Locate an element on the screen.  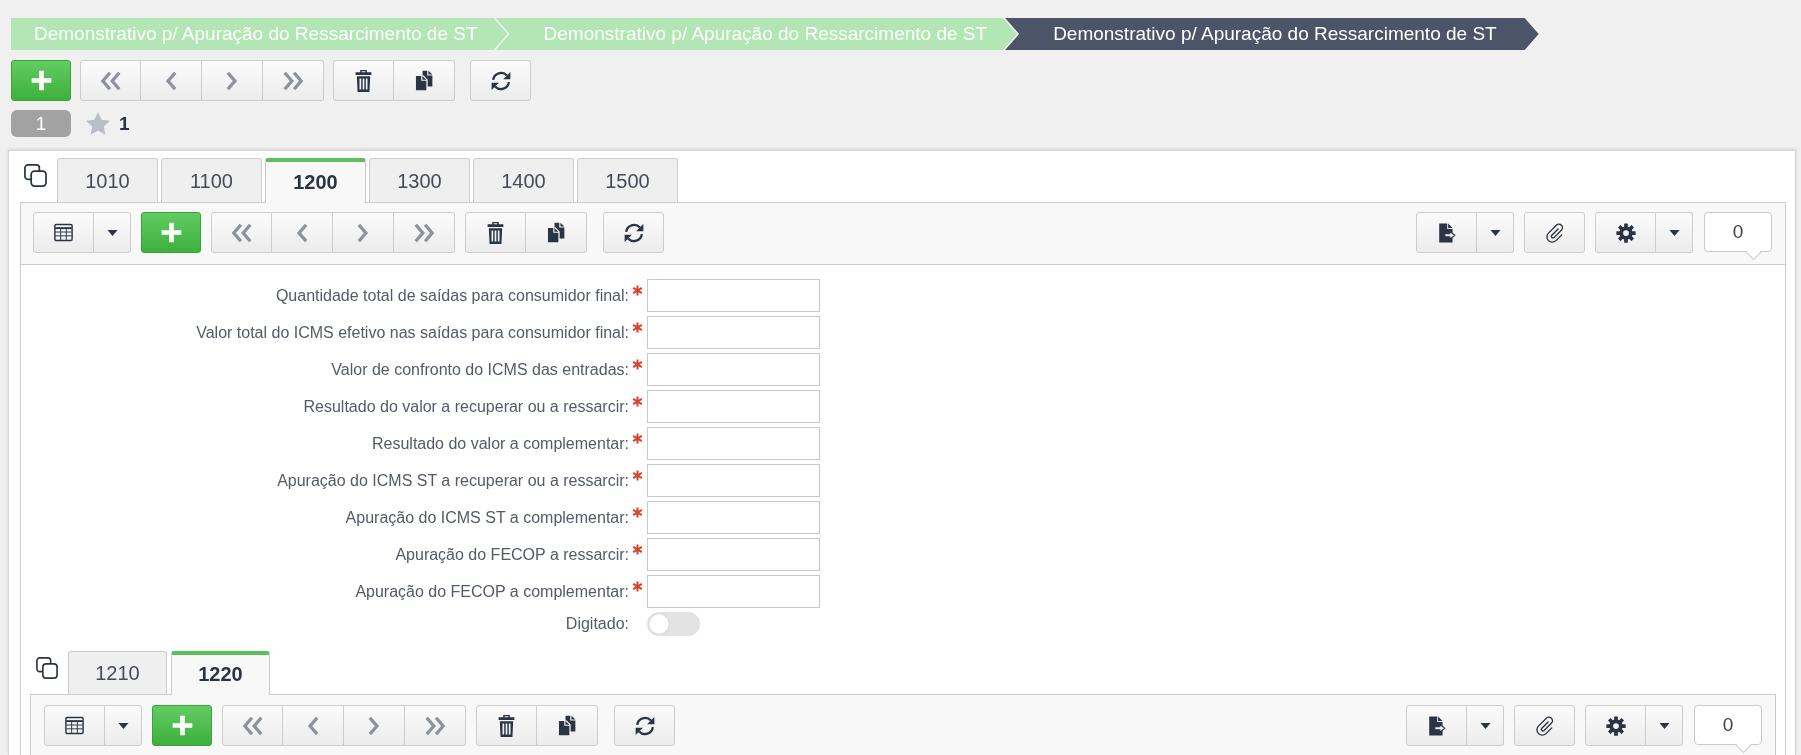
form-label: Apuração do ICMS ST a complementar: is located at coordinates (487, 517).